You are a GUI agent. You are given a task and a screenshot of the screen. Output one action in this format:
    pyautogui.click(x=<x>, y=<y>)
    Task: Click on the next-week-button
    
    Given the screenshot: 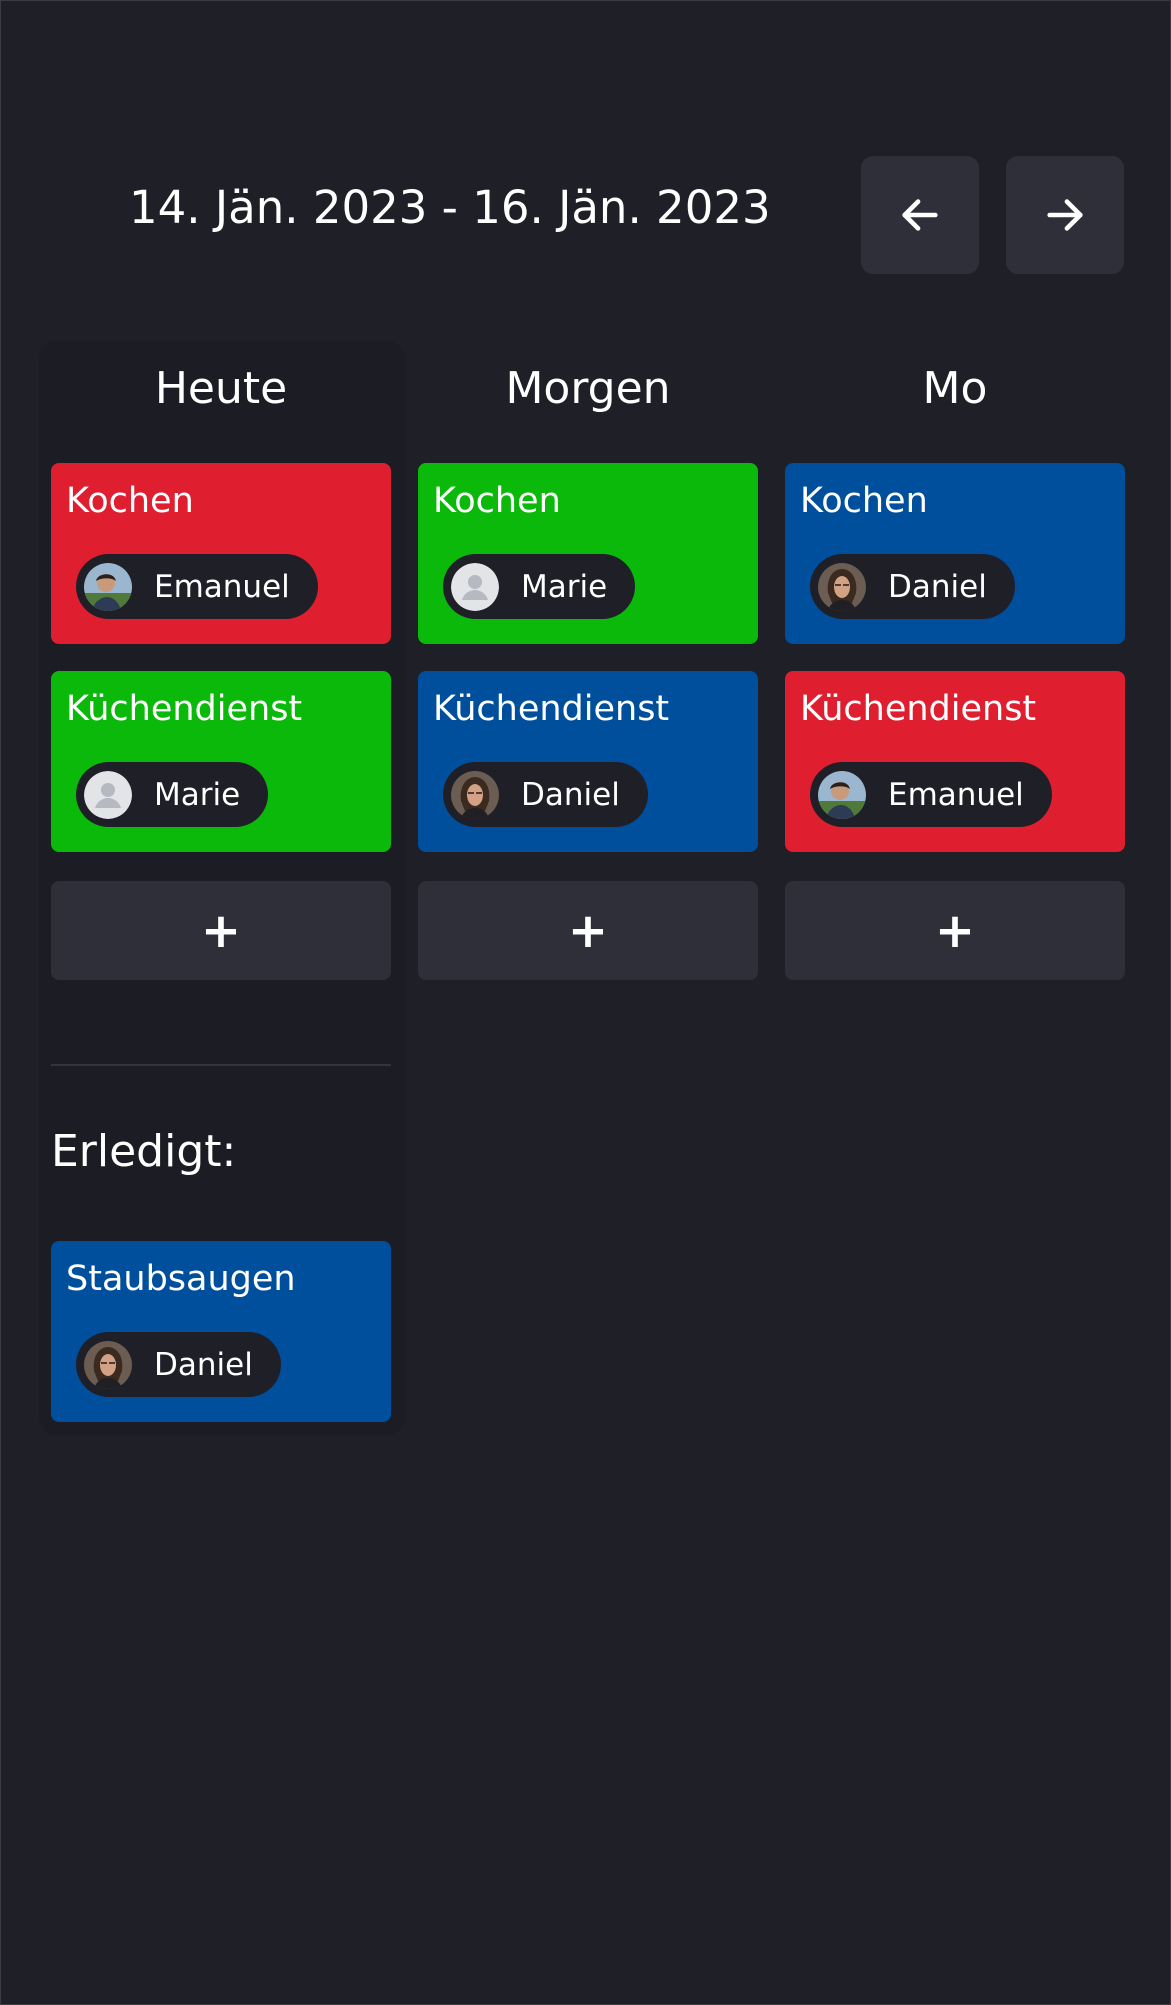 What is the action you would take?
    pyautogui.click(x=1065, y=215)
    